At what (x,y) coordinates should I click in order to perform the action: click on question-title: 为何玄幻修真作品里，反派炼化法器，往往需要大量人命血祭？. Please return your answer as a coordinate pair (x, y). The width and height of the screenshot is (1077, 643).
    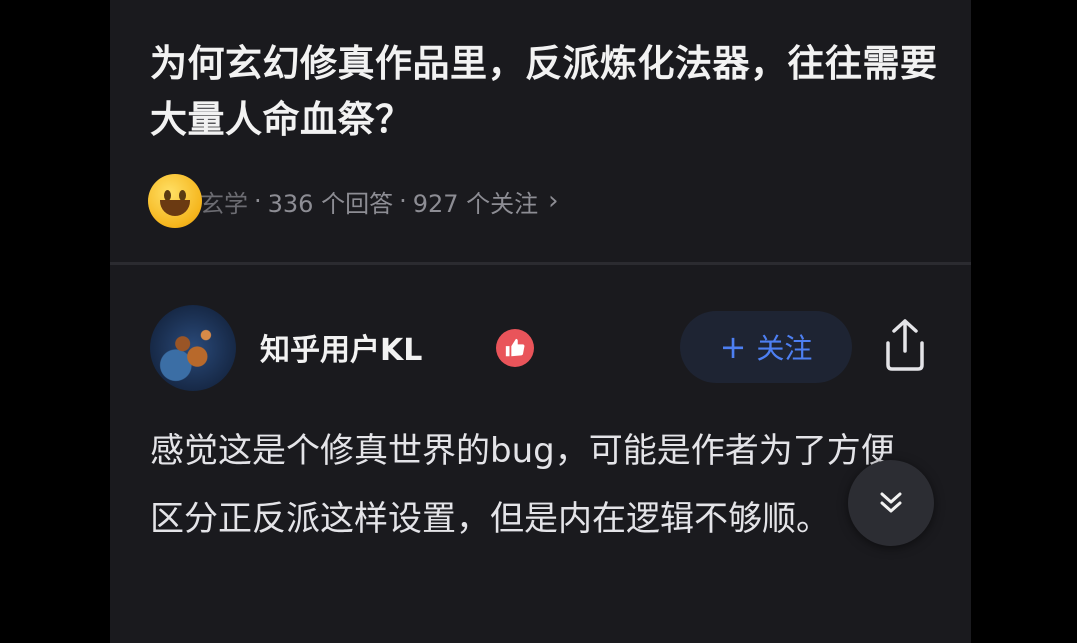
    Looking at the image, I should click on (550, 92).